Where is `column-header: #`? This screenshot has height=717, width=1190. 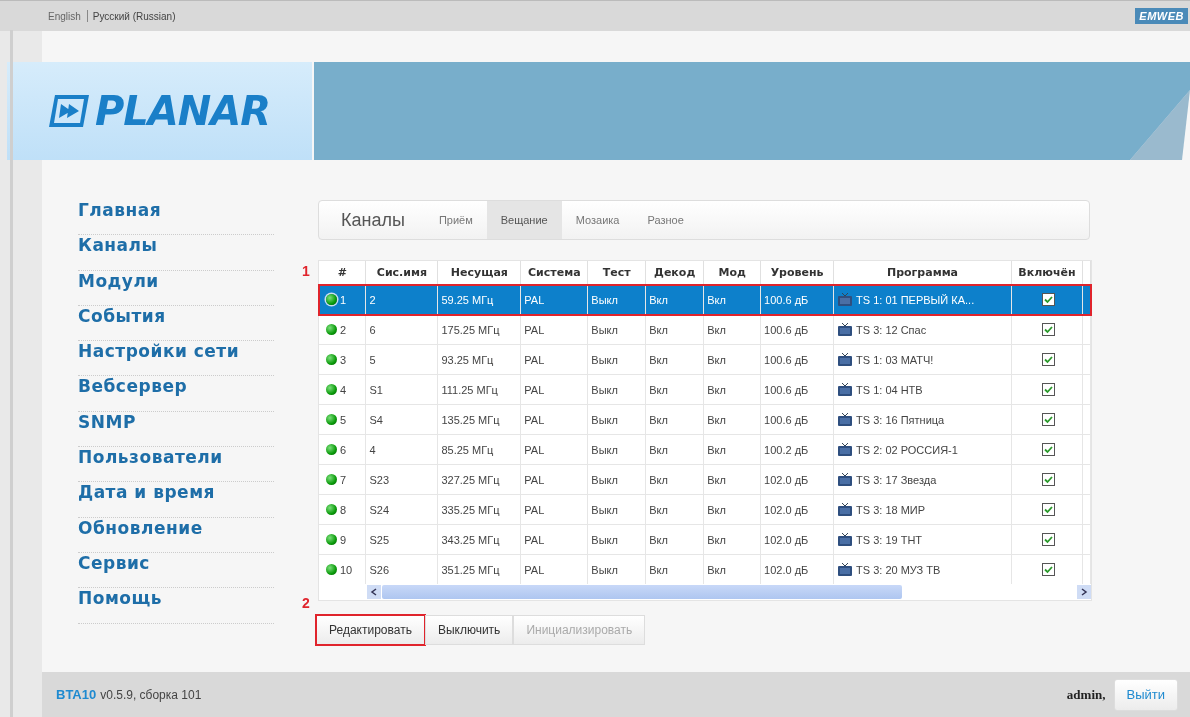
column-header: # is located at coordinates (342, 273).